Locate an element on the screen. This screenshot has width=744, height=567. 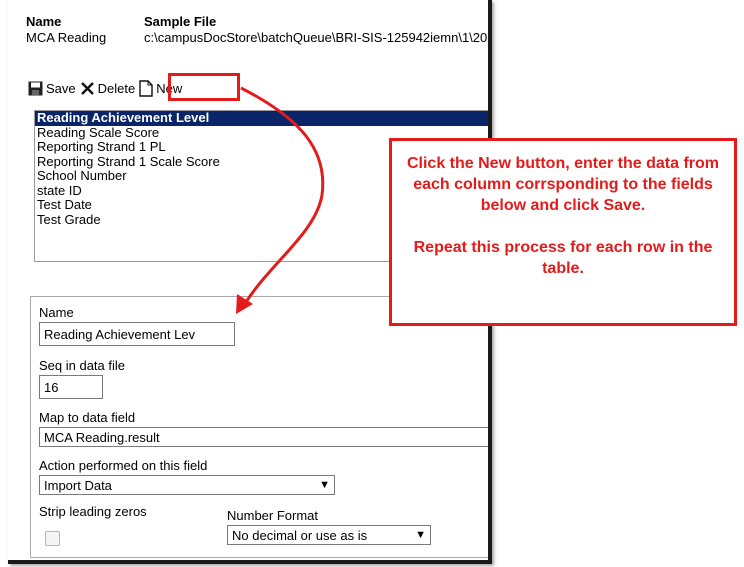
name-field-input is located at coordinates (137, 334).